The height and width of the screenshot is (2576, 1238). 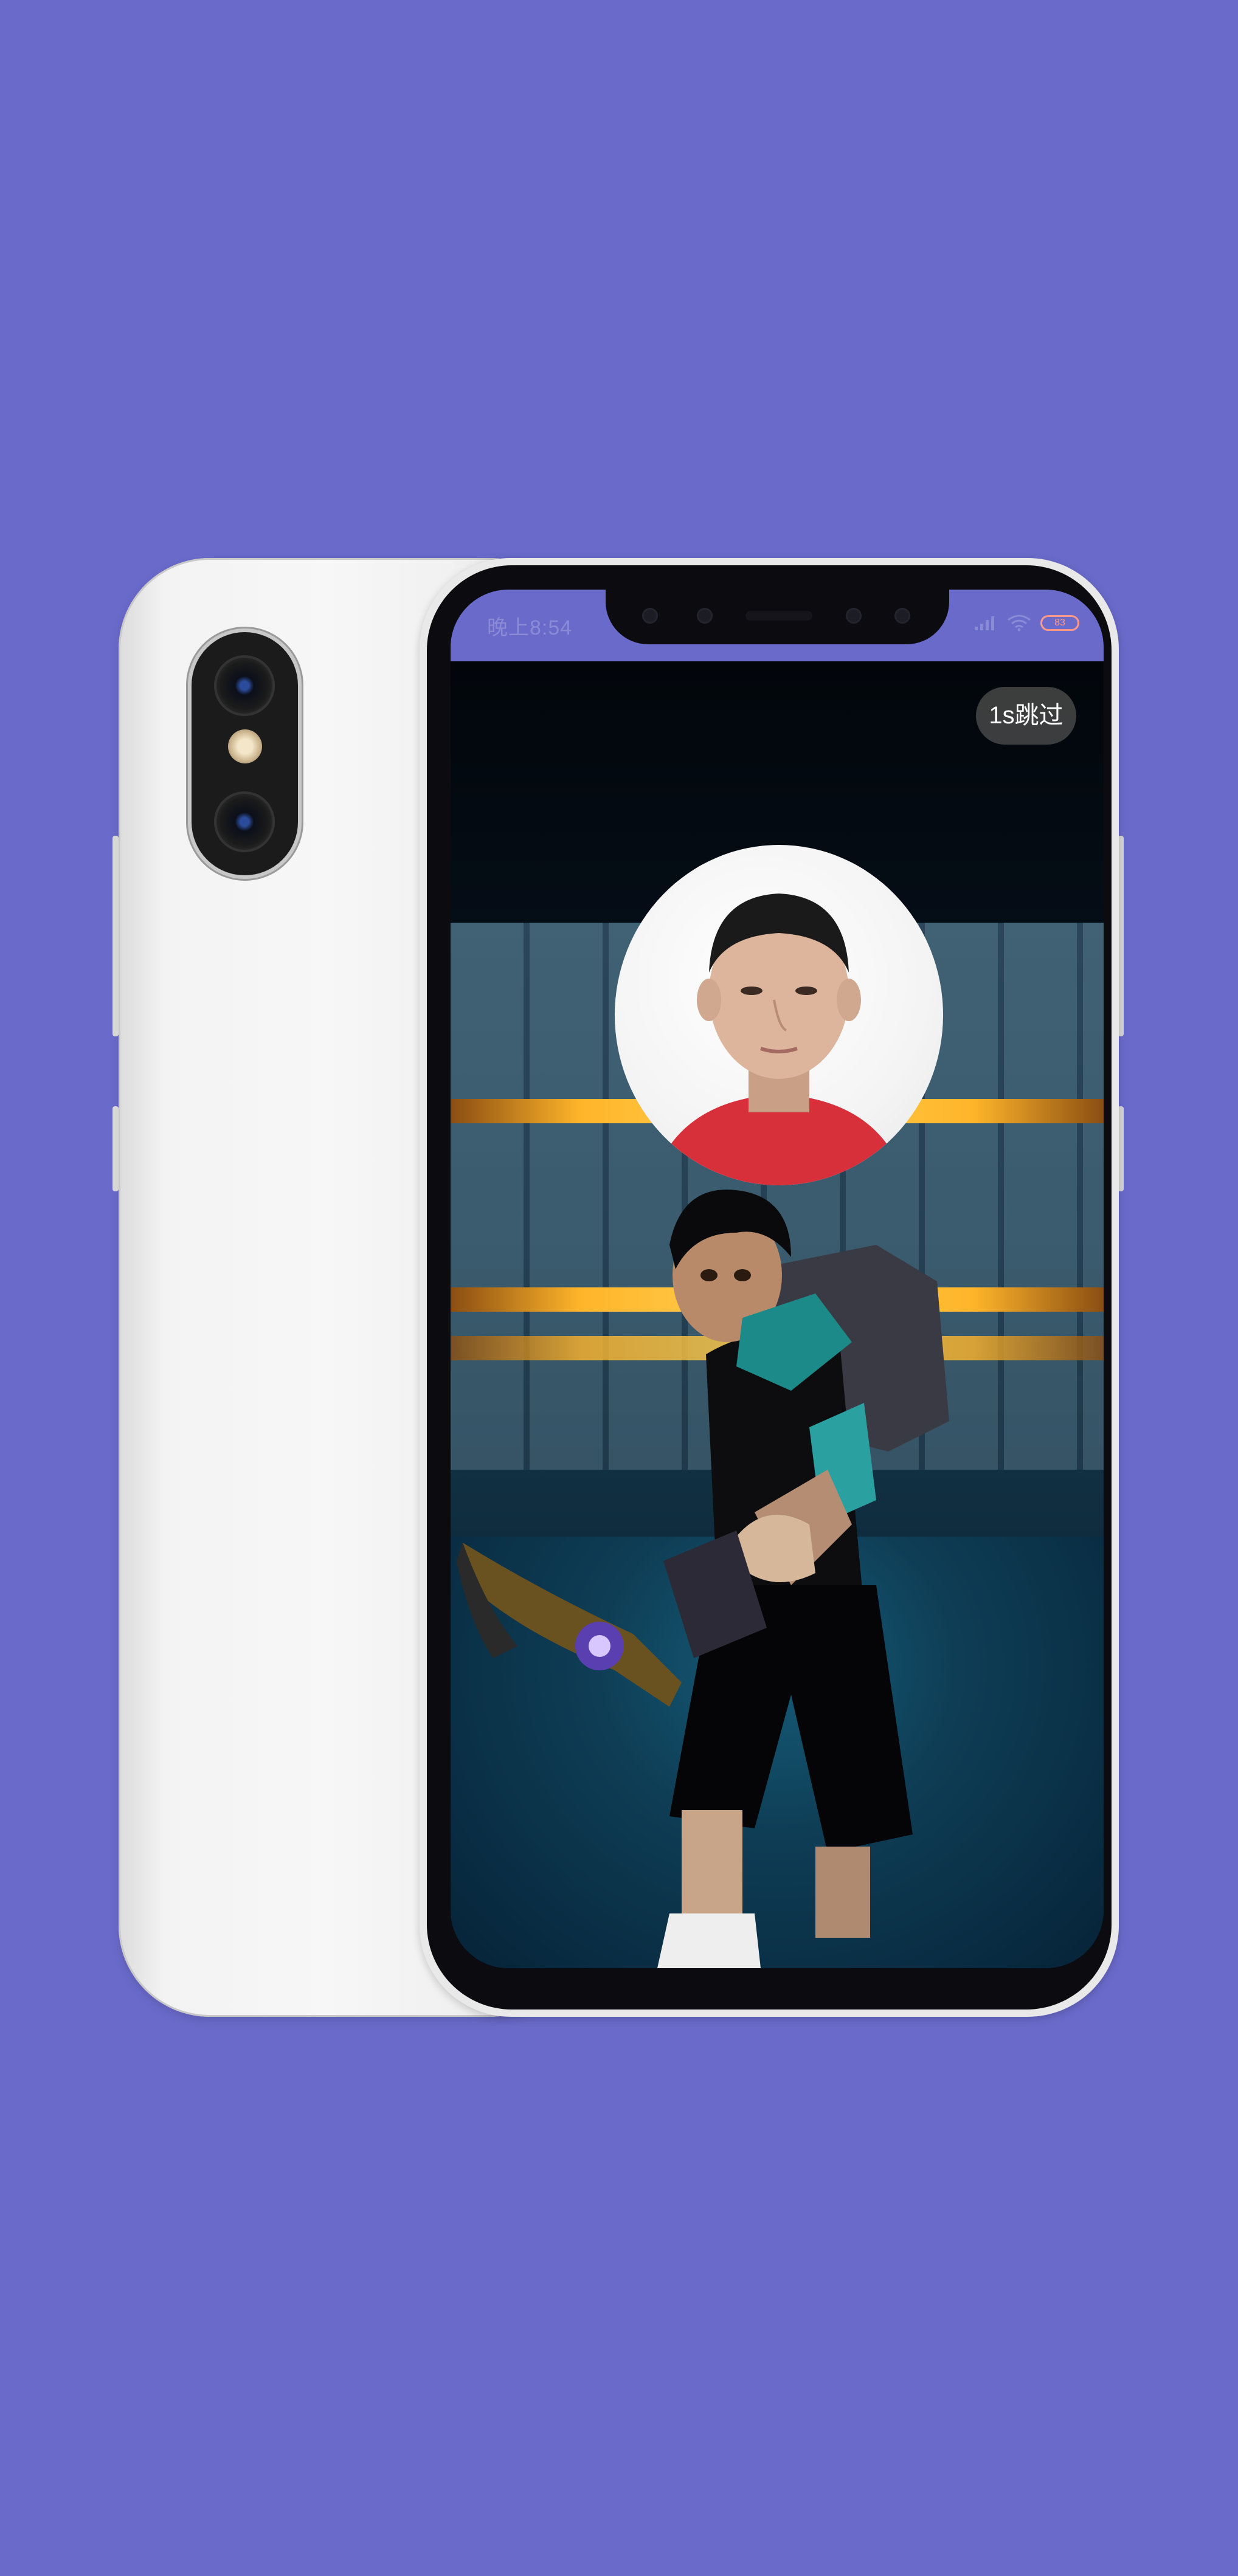 I want to click on status-time: 晚上8:54, so click(x=530, y=627).